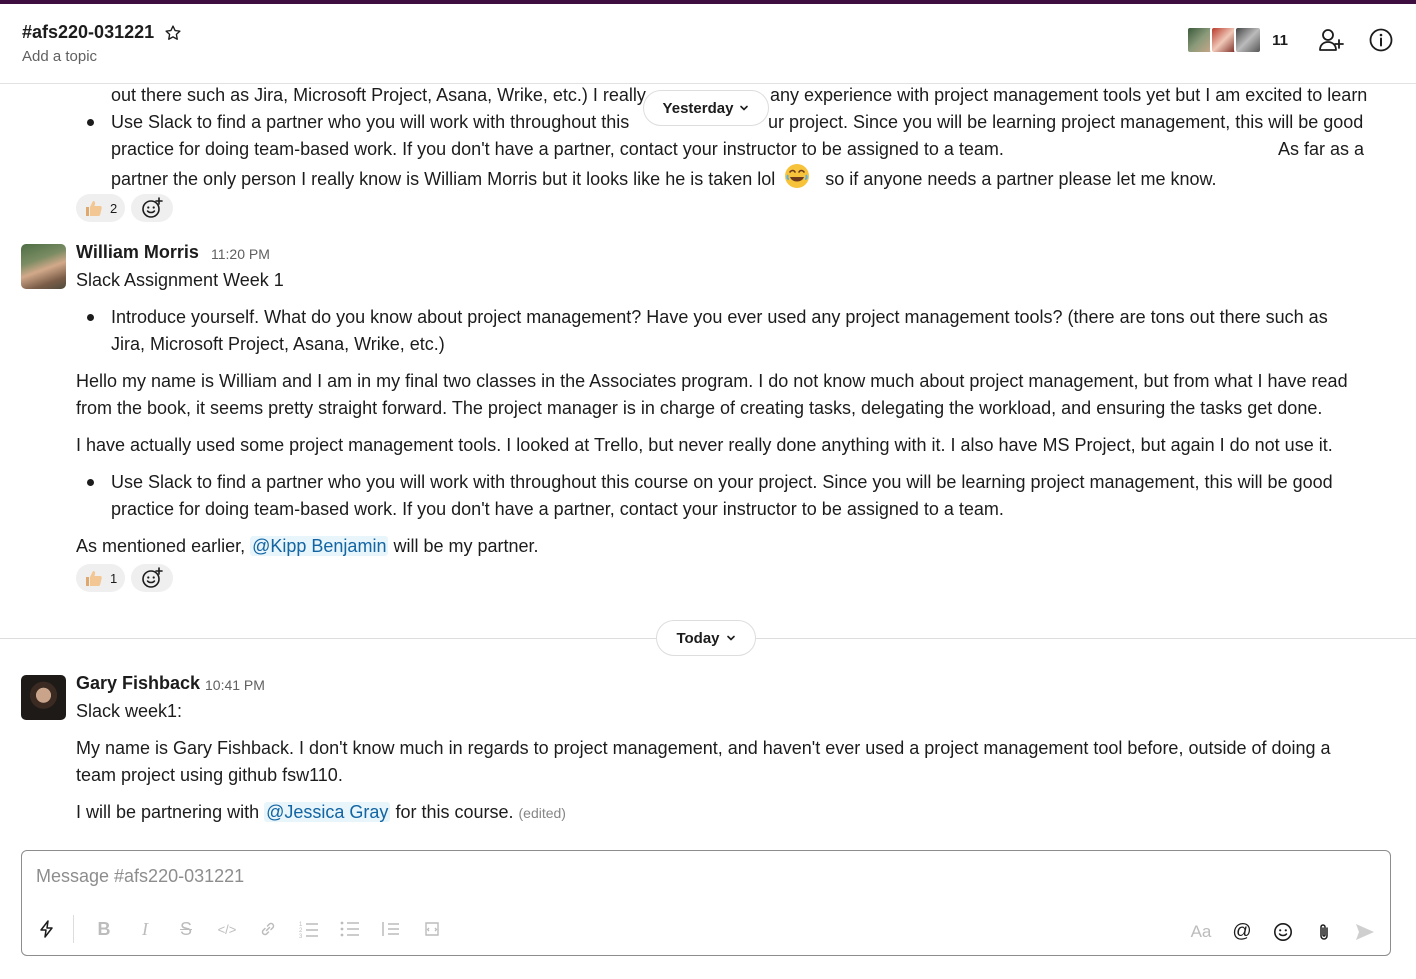 This screenshot has width=1416, height=979. What do you see at coordinates (1365, 932) in the screenshot?
I see `send-icon` at bounding box center [1365, 932].